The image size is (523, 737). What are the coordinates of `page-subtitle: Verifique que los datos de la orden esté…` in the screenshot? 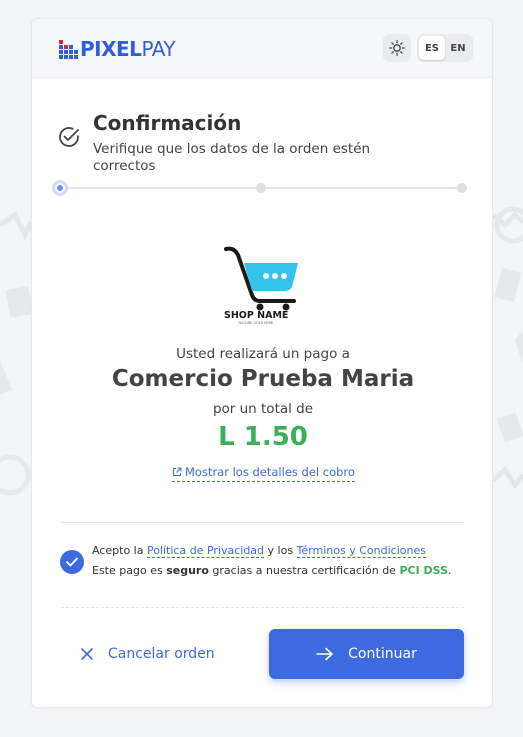 It's located at (232, 157).